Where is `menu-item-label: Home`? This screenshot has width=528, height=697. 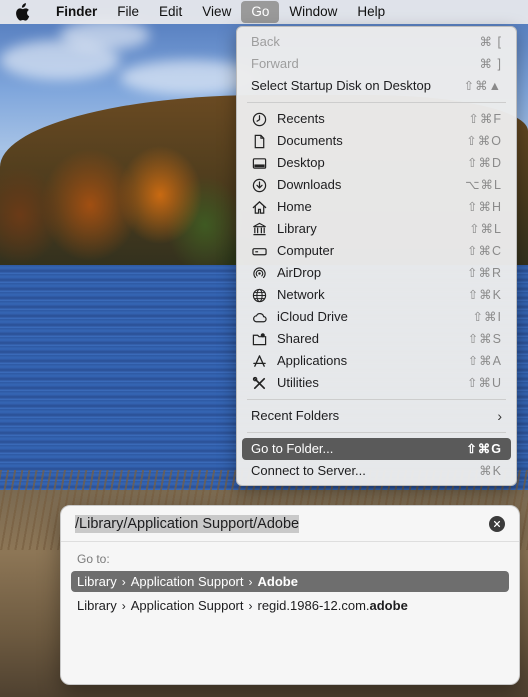 menu-item-label: Home is located at coordinates (294, 206).